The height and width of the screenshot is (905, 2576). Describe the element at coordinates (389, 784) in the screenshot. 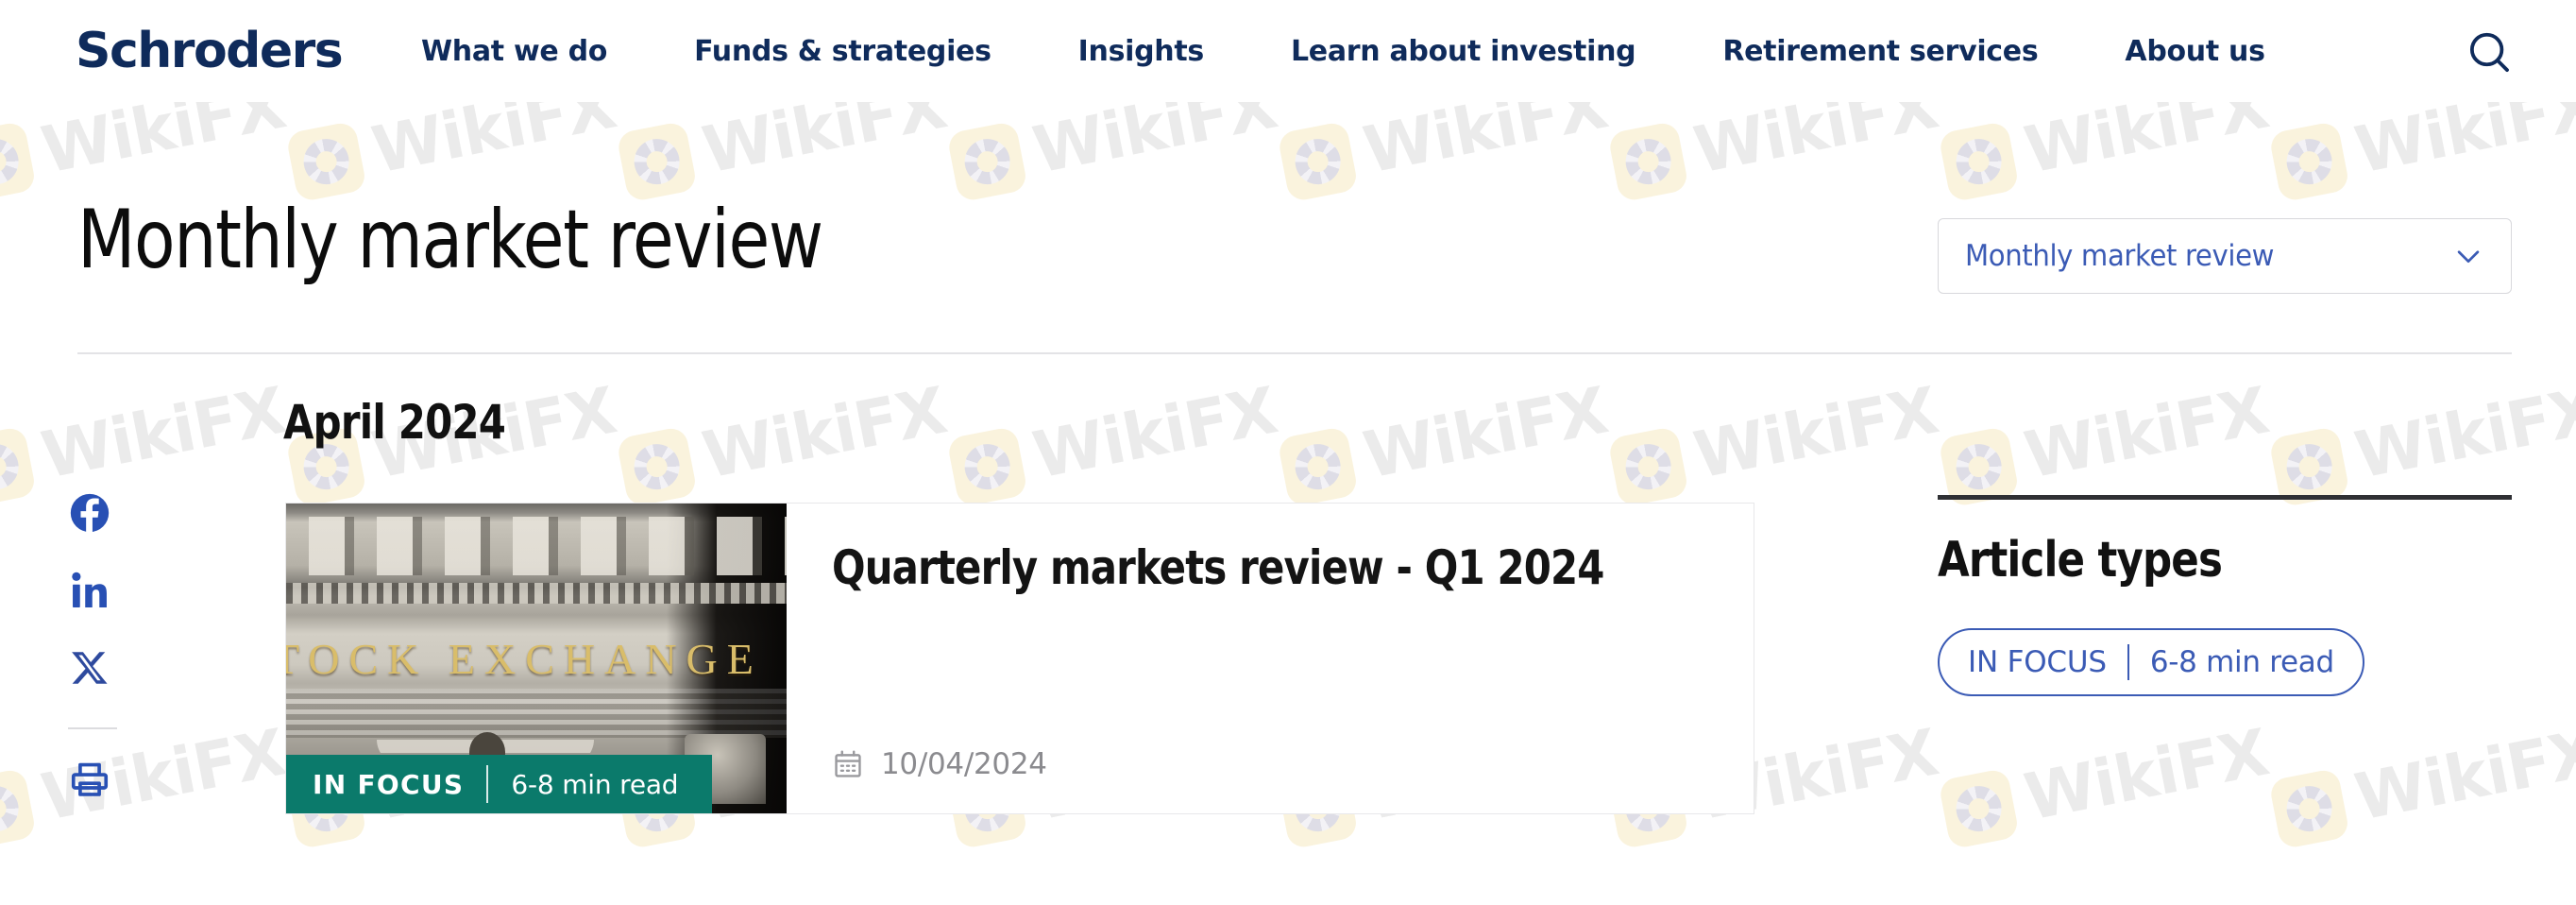

I see `article-badge-type: IN FOCUS` at that location.